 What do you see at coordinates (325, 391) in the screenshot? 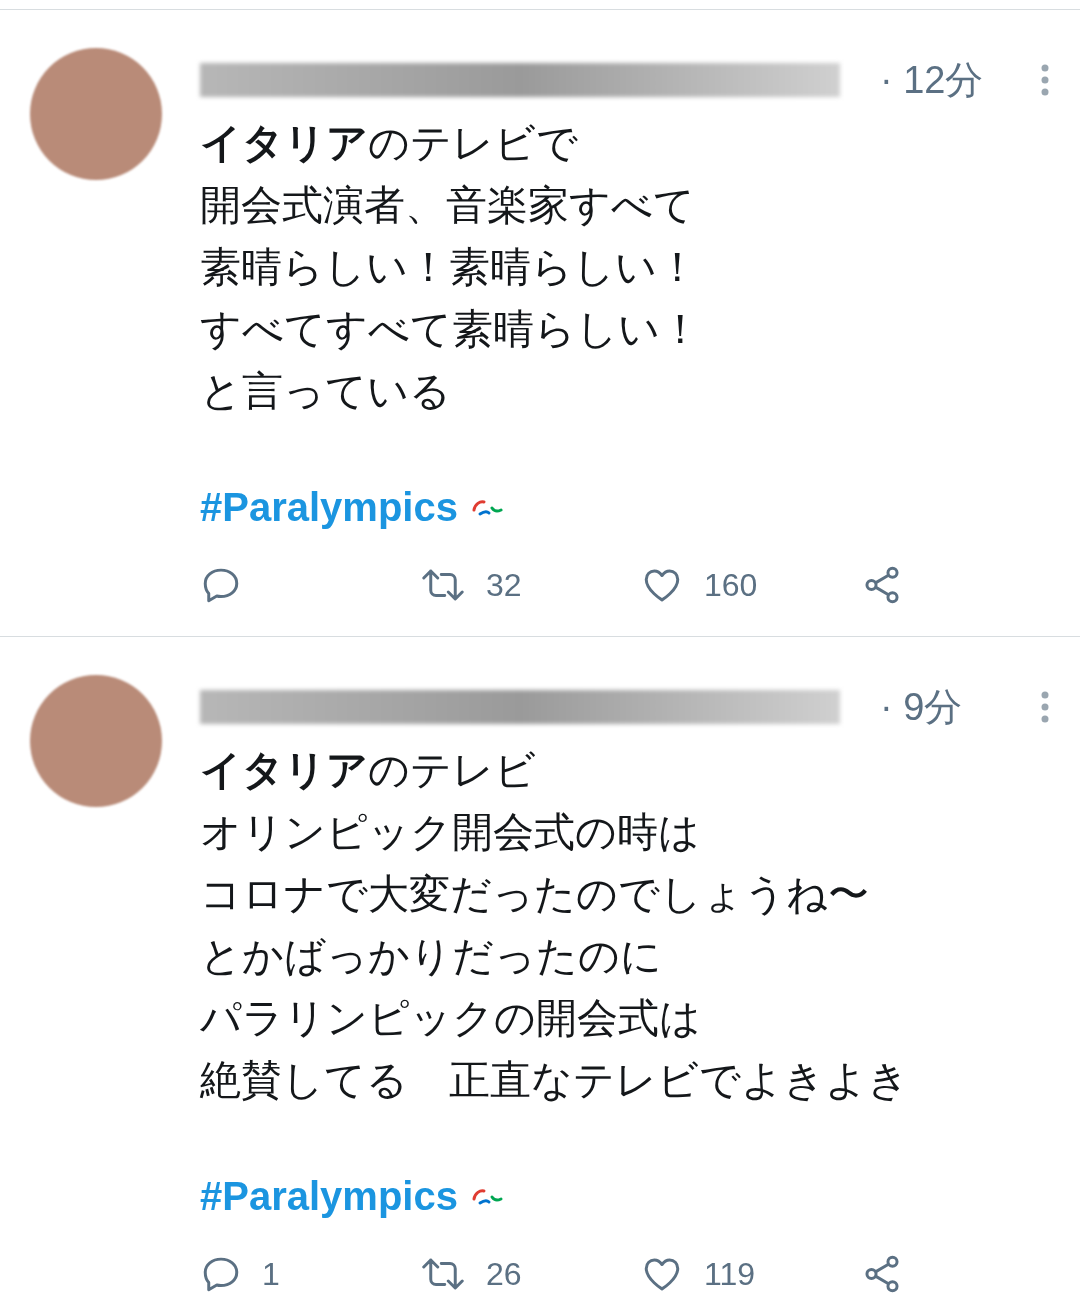
I see `tweet-text-line: と言っている` at bounding box center [325, 391].